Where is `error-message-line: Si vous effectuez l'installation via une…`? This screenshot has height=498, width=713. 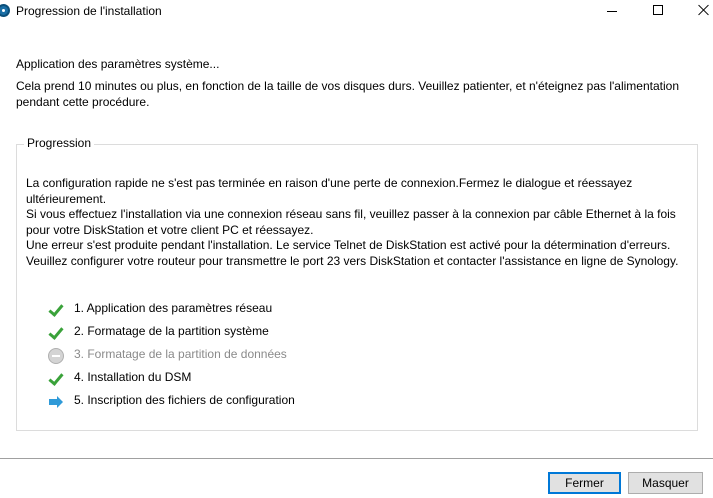 error-message-line: Si vous effectuez l'installation via une… is located at coordinates (351, 222).